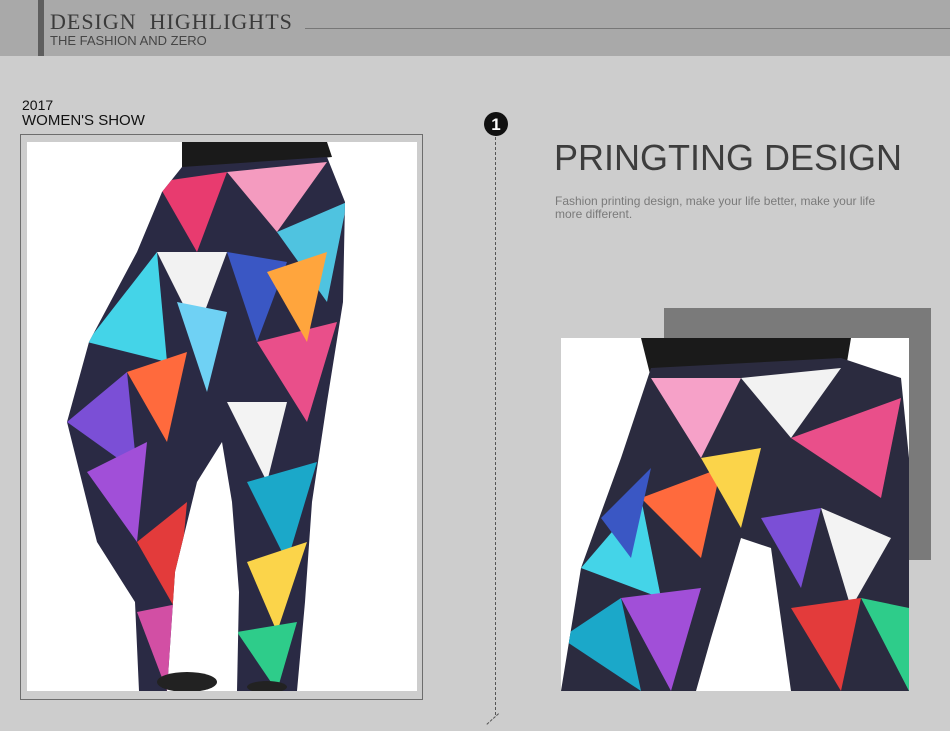  Describe the element at coordinates (493, 719) in the screenshot. I see `timeline-tail` at that location.